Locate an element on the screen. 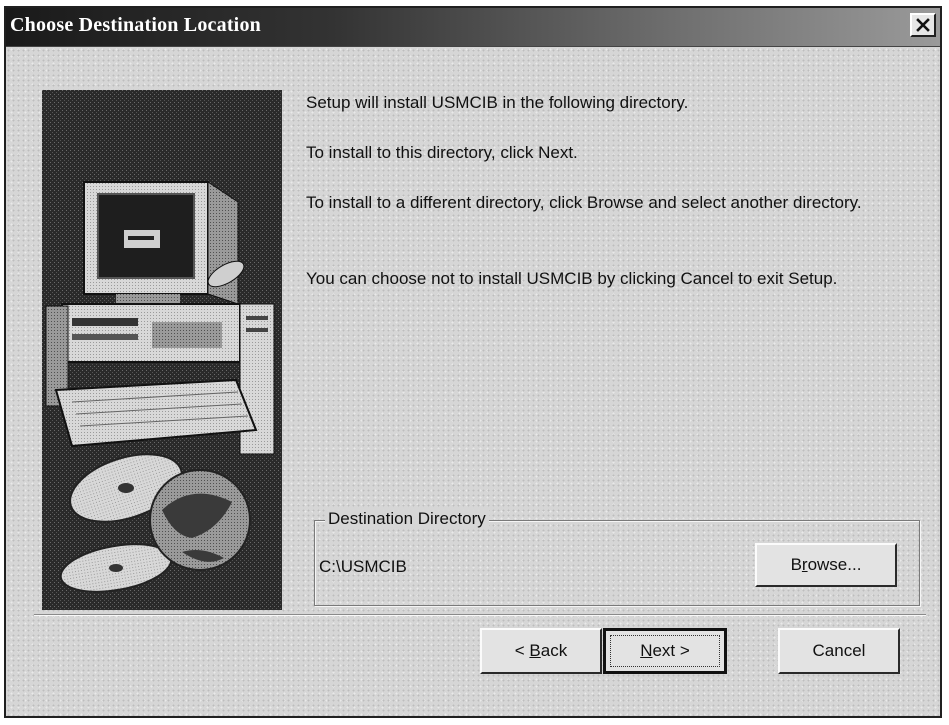 Image resolution: width=949 pixels, height=725 pixels. back-button-label-end: ack is located at coordinates (554, 650).